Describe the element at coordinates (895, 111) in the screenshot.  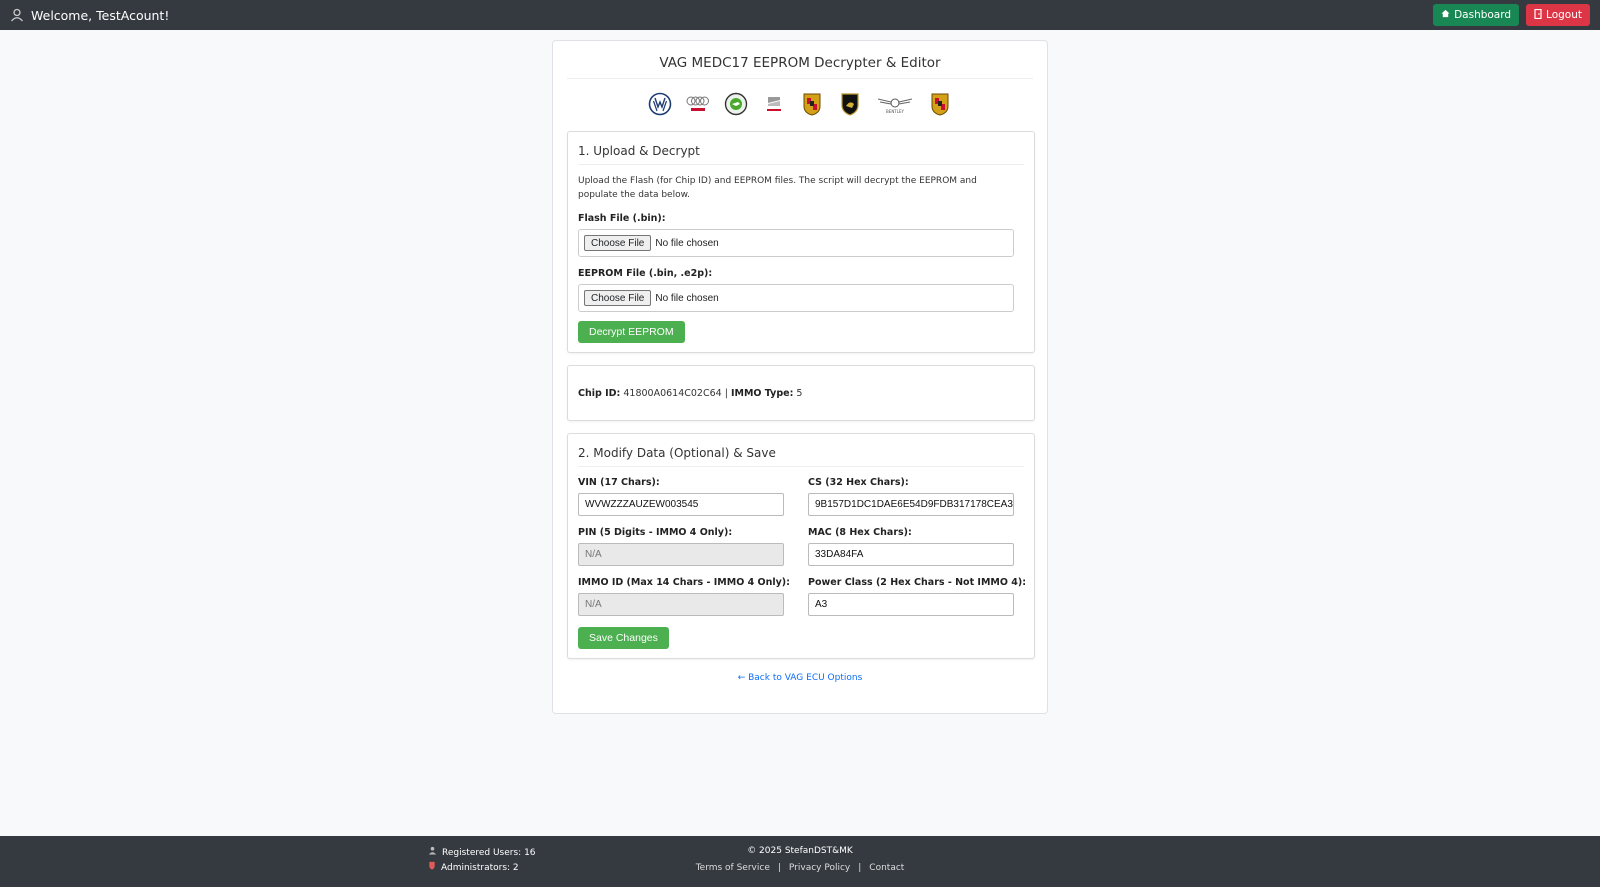
I see `svg-text: BENTLEY` at that location.